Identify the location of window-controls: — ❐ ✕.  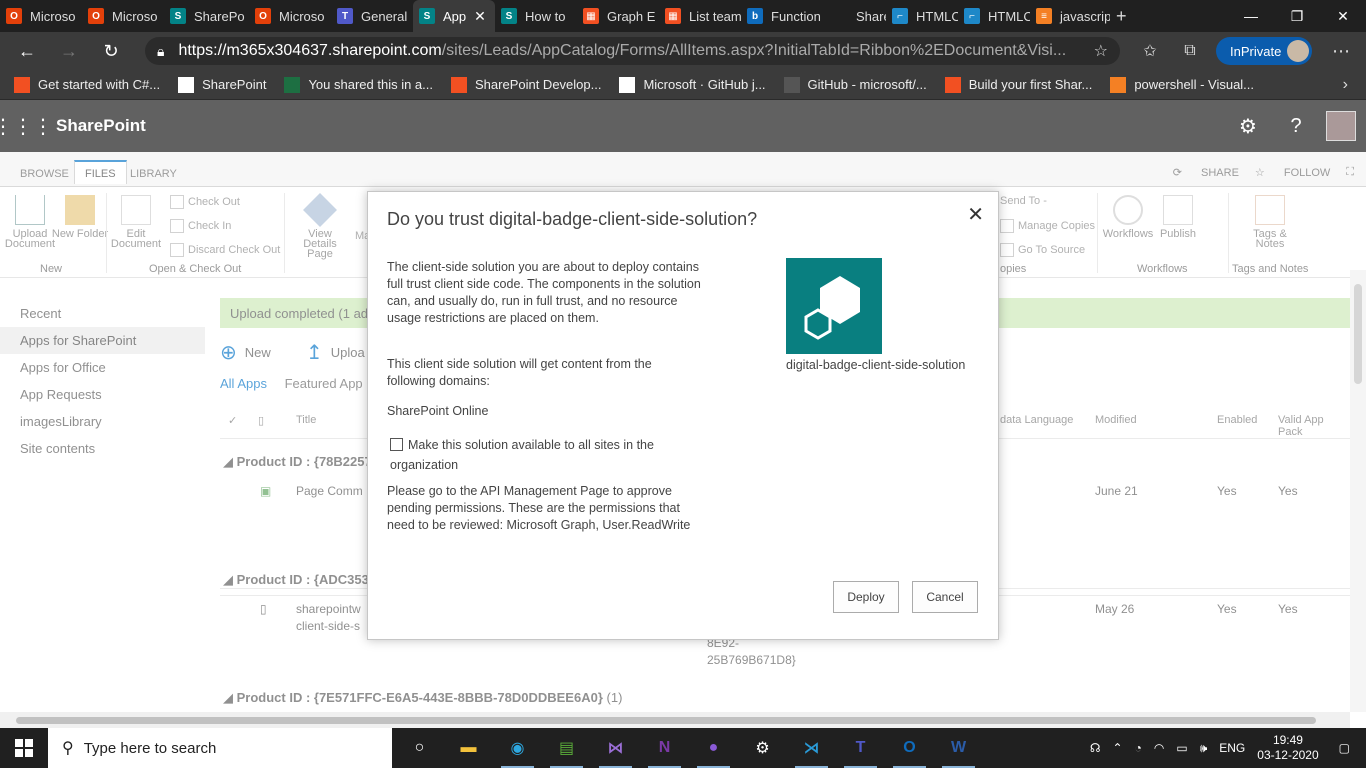
(1297, 16).